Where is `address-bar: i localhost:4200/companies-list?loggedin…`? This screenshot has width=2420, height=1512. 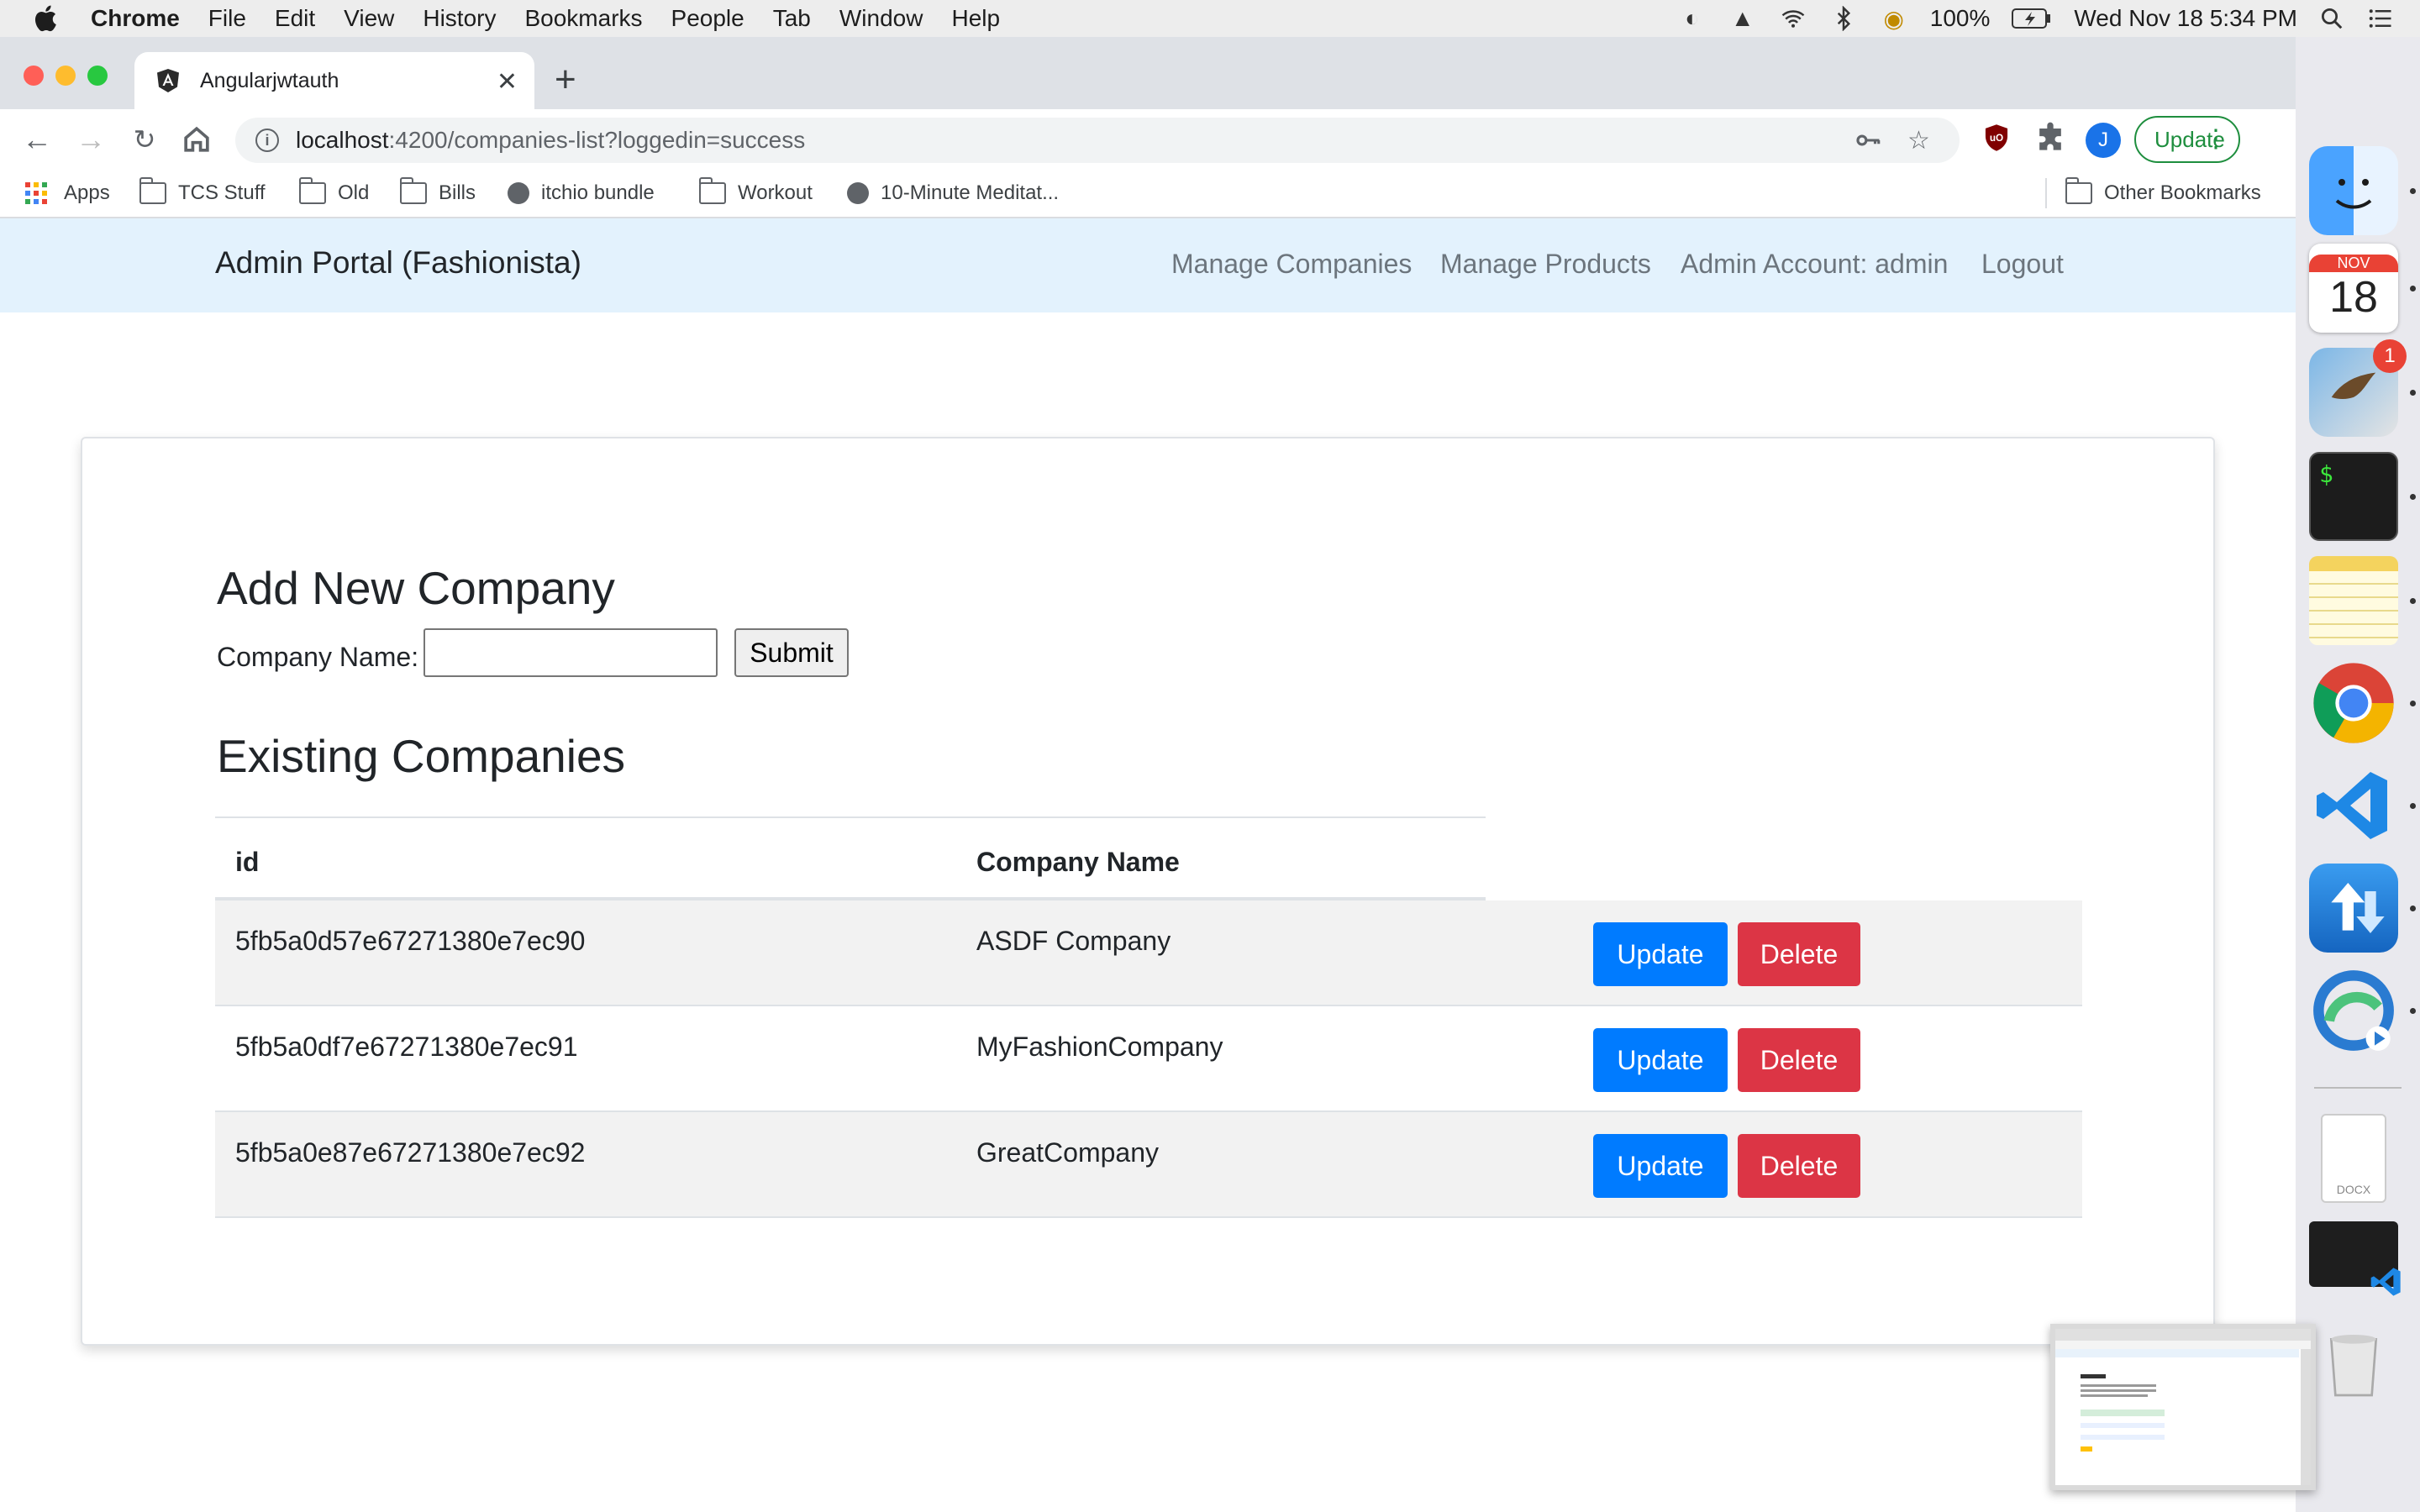
address-bar: i localhost:4200/companies-list?loggedin… is located at coordinates (1097, 140).